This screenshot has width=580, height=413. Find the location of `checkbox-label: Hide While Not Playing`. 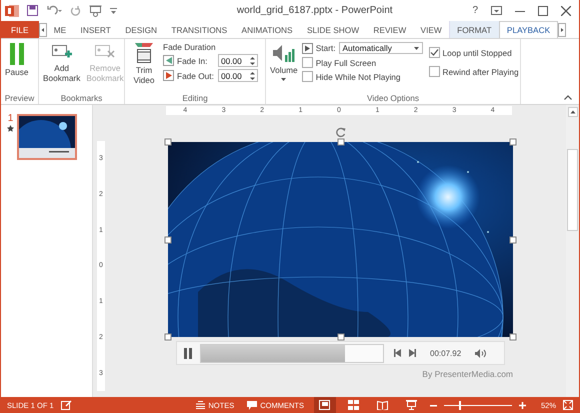

checkbox-label: Hide While Not Playing is located at coordinates (358, 77).